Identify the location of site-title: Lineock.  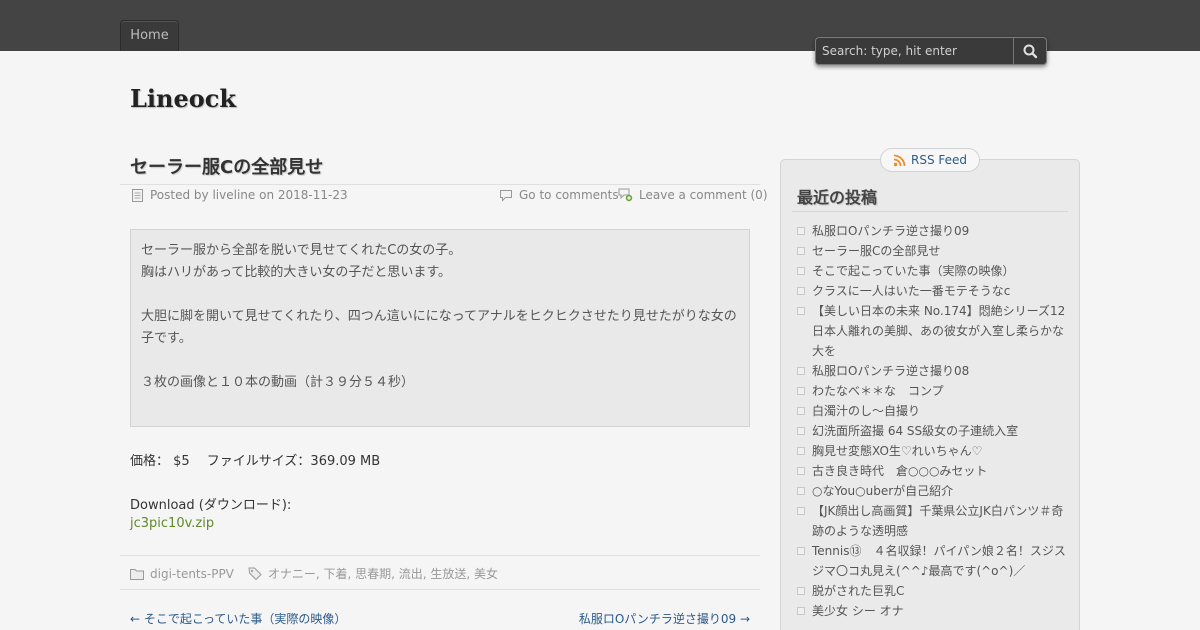
(183, 98).